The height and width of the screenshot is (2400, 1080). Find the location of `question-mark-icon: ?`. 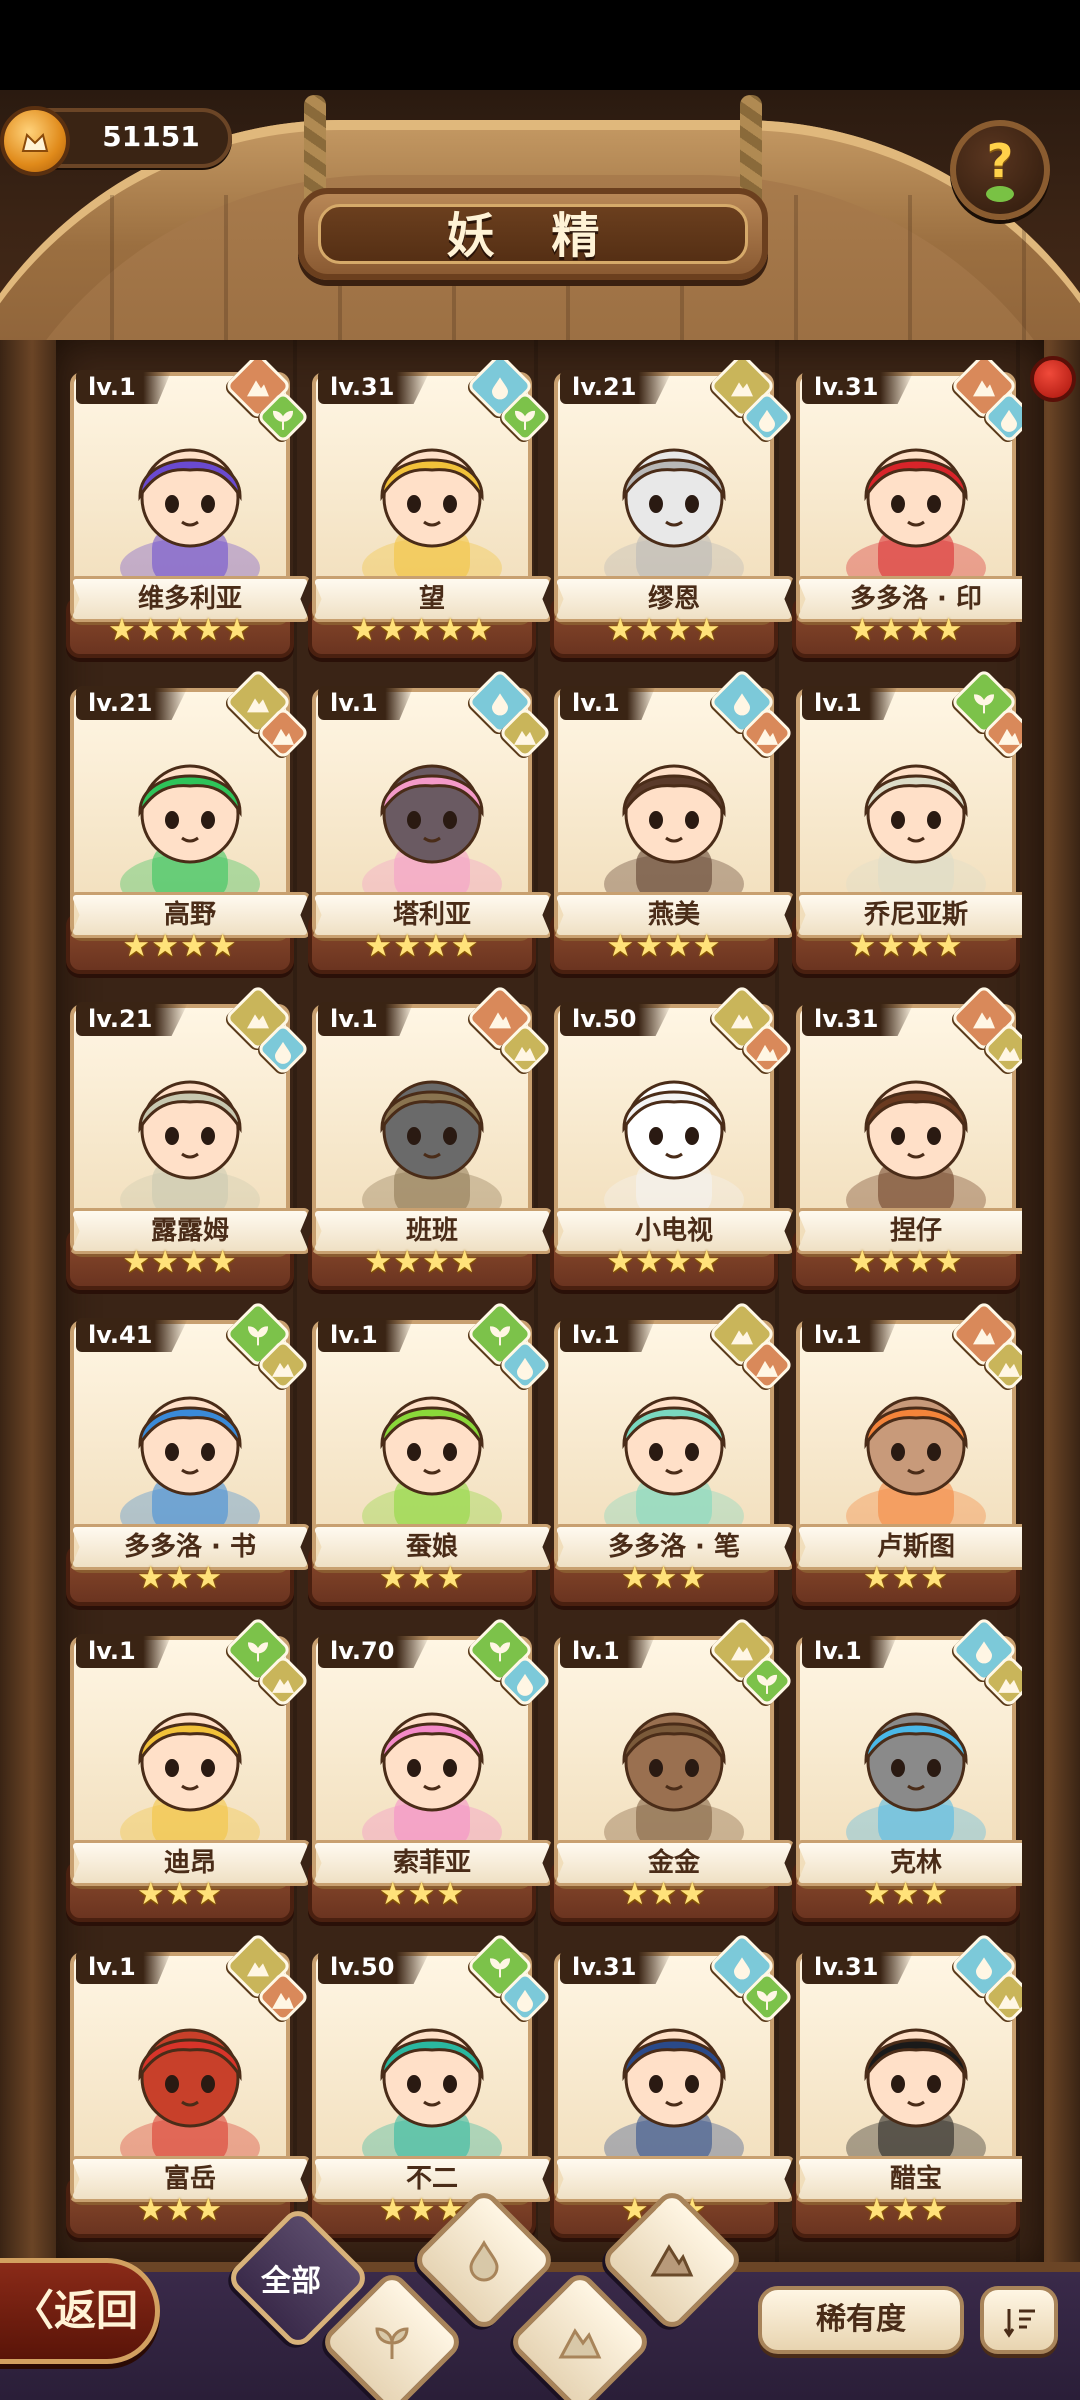

question-mark-icon: ? is located at coordinates (1000, 161).